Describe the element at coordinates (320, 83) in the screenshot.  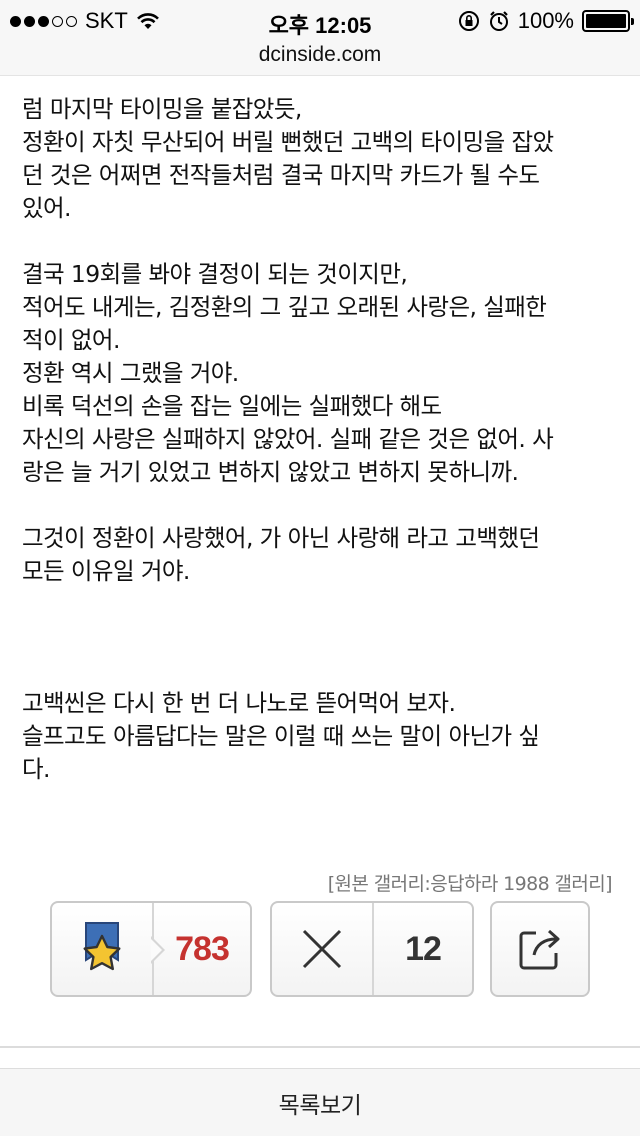
I see `scroll-clip` at that location.